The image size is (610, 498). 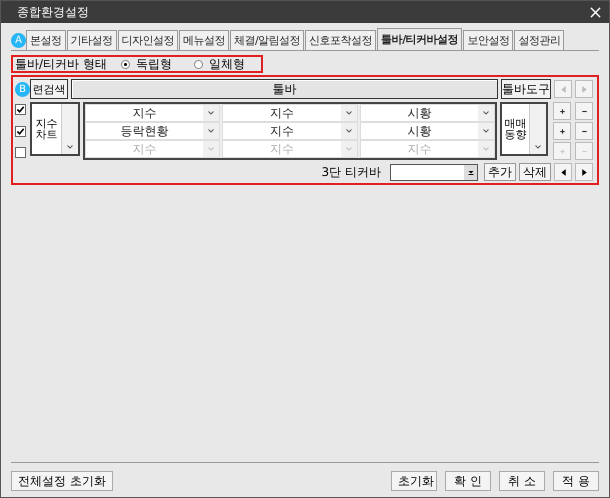 I want to click on tab: 본설정, so click(x=46, y=40).